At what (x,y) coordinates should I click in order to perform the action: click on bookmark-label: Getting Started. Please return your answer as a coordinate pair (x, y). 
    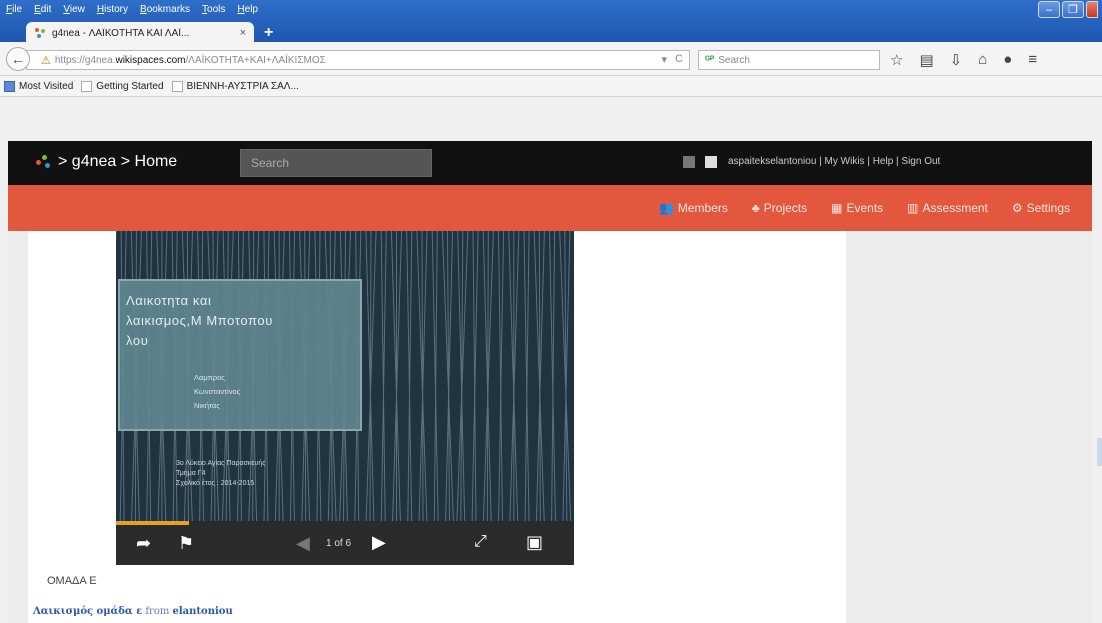
    Looking at the image, I should click on (130, 86).